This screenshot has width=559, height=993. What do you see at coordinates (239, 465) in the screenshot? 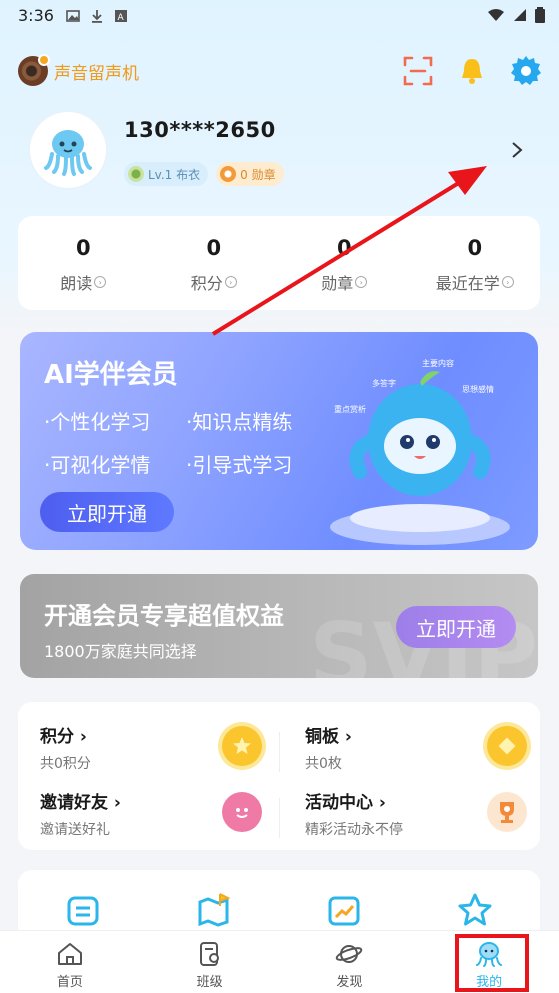
I see `vip-feature: ·引导式学习` at bounding box center [239, 465].